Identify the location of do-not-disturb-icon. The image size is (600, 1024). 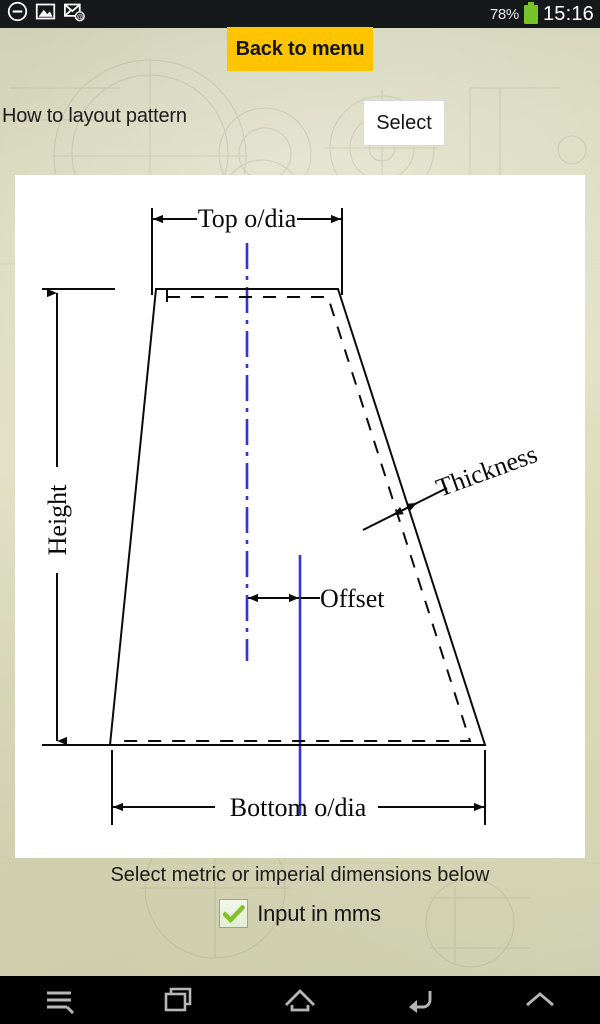
(17, 14).